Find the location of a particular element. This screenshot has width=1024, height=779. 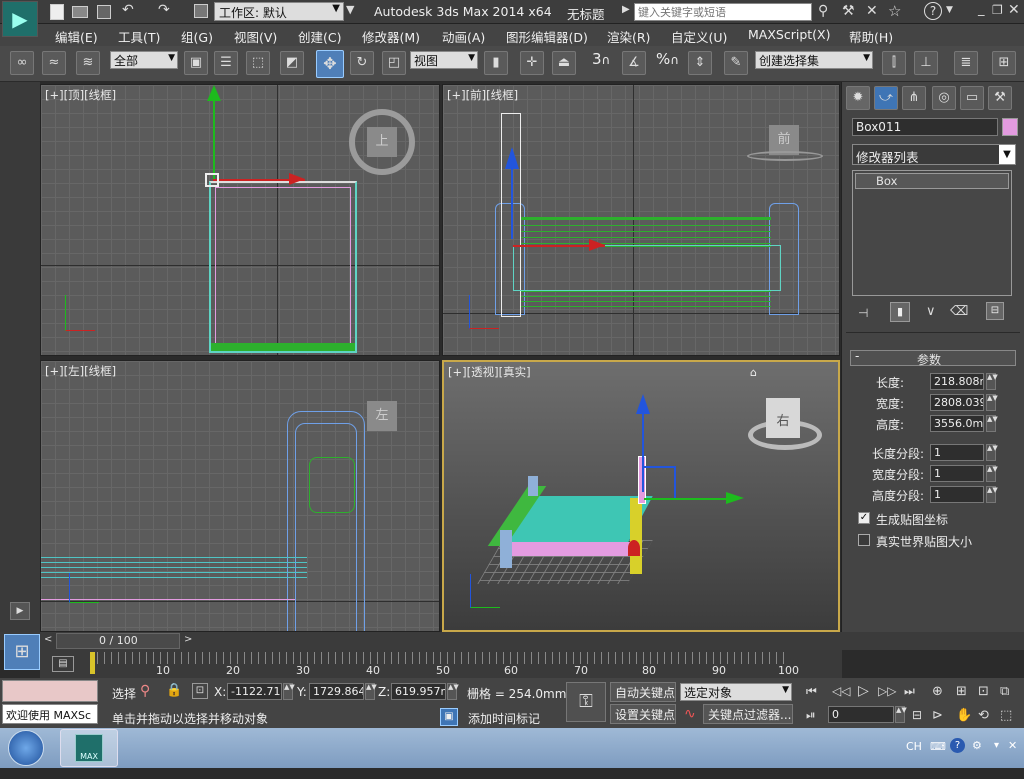

width-segs-field: 1 is located at coordinates (957, 473).